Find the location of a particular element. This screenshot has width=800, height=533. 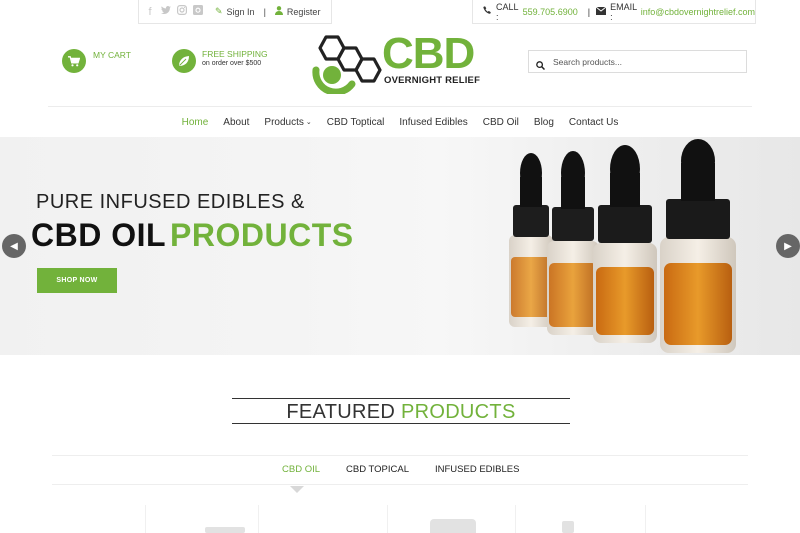

my-cart-link: MY CART is located at coordinates (96, 61).